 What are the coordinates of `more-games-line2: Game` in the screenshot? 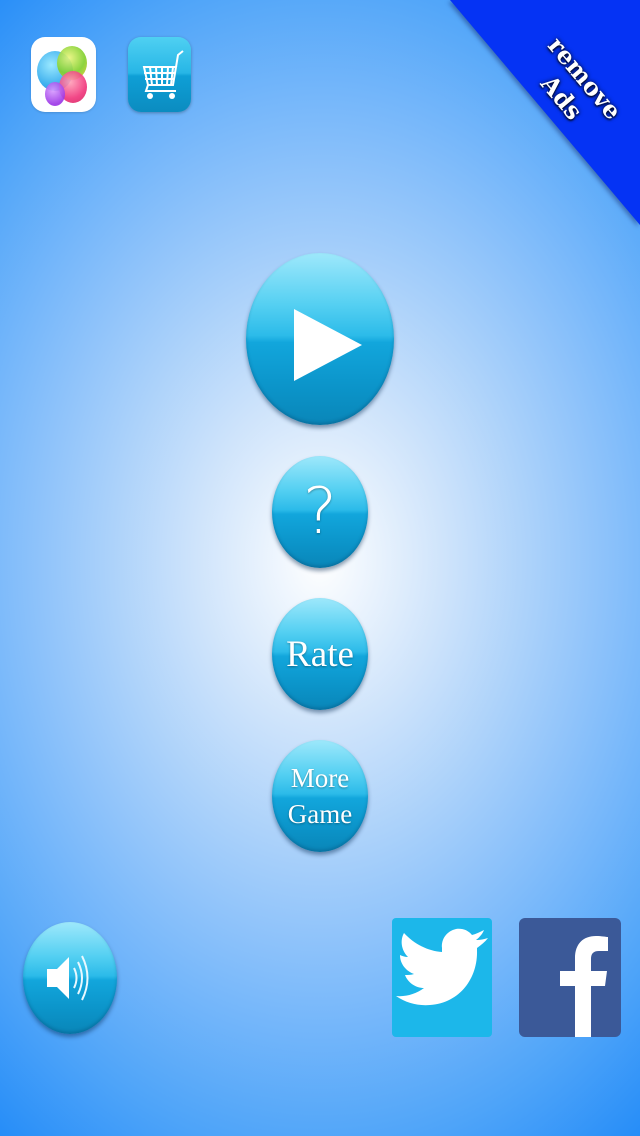 It's located at (320, 814).